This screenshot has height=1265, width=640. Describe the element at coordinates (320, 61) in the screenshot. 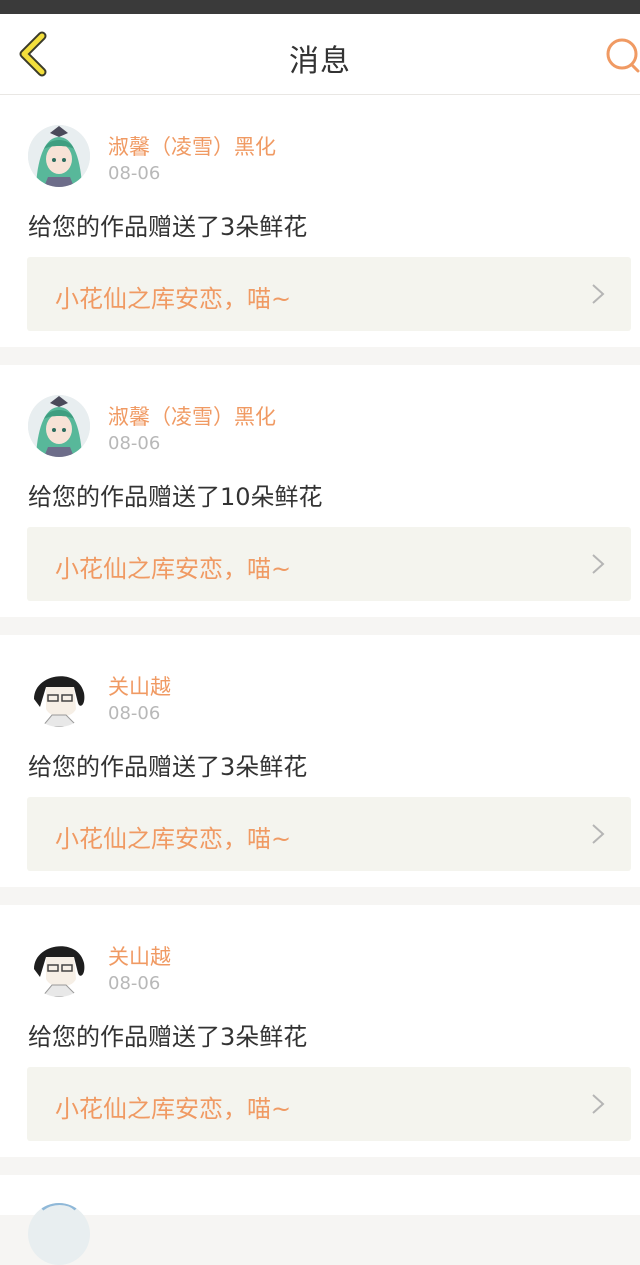

I see `page-title: 消息` at that location.